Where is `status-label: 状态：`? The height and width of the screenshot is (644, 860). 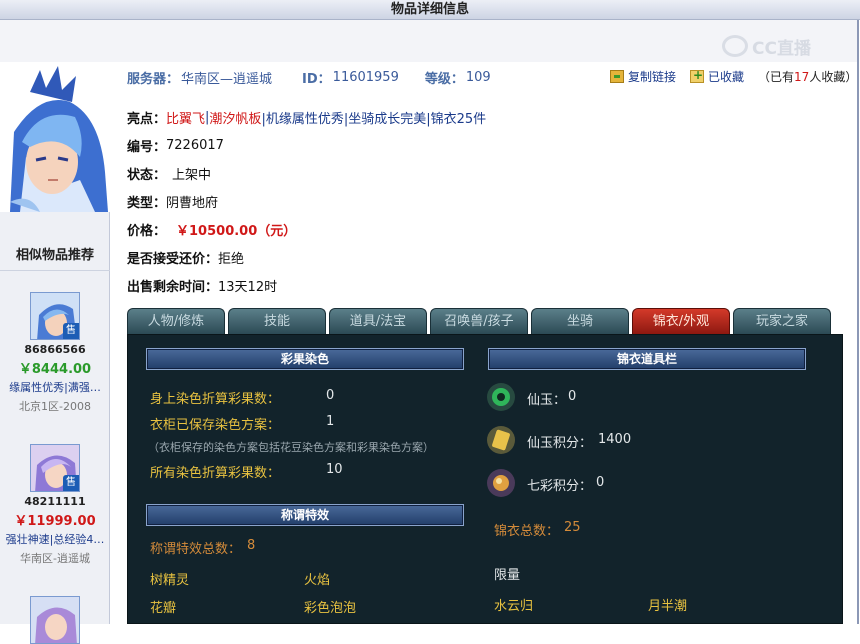
status-label: 状态： is located at coordinates (147, 175).